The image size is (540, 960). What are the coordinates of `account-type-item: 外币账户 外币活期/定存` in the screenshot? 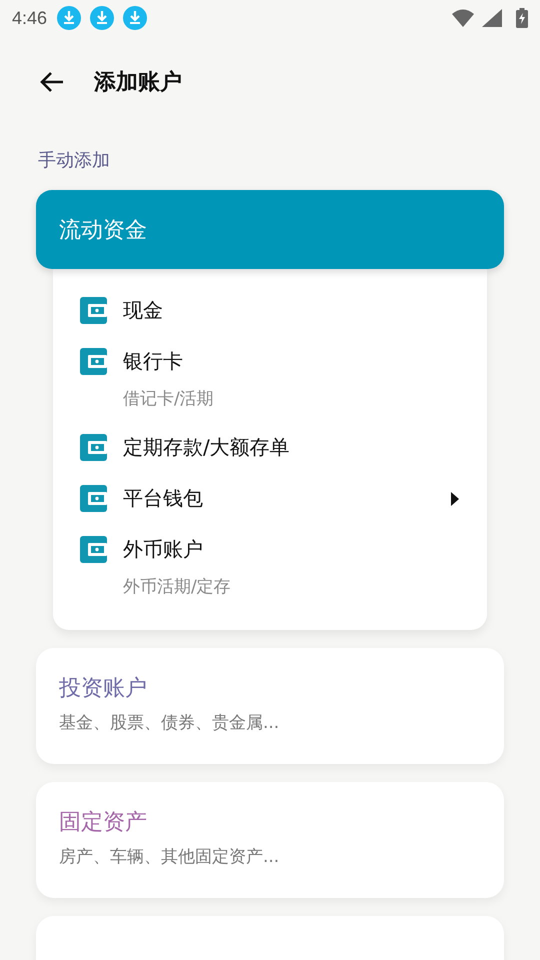 It's located at (270, 567).